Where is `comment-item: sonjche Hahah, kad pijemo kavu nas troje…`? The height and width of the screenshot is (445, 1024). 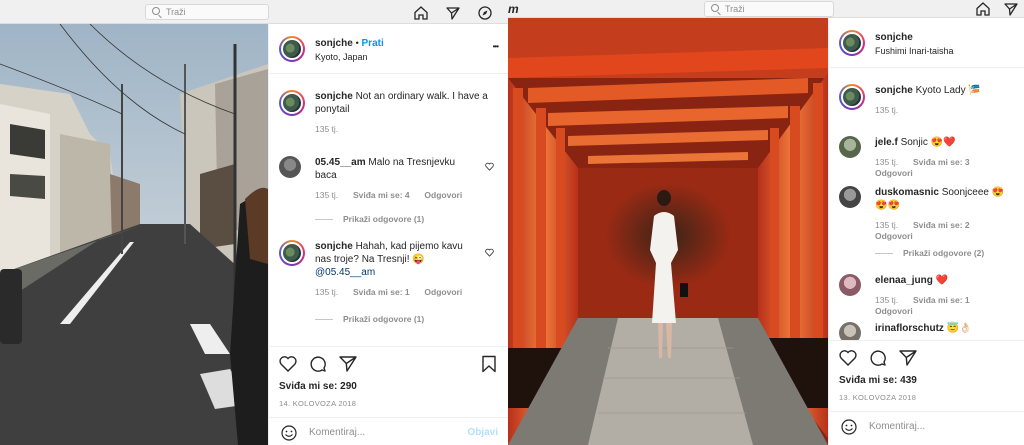 comment-item: sonjche Hahah, kad pijemo kavu nas troje… is located at coordinates (388, 269).